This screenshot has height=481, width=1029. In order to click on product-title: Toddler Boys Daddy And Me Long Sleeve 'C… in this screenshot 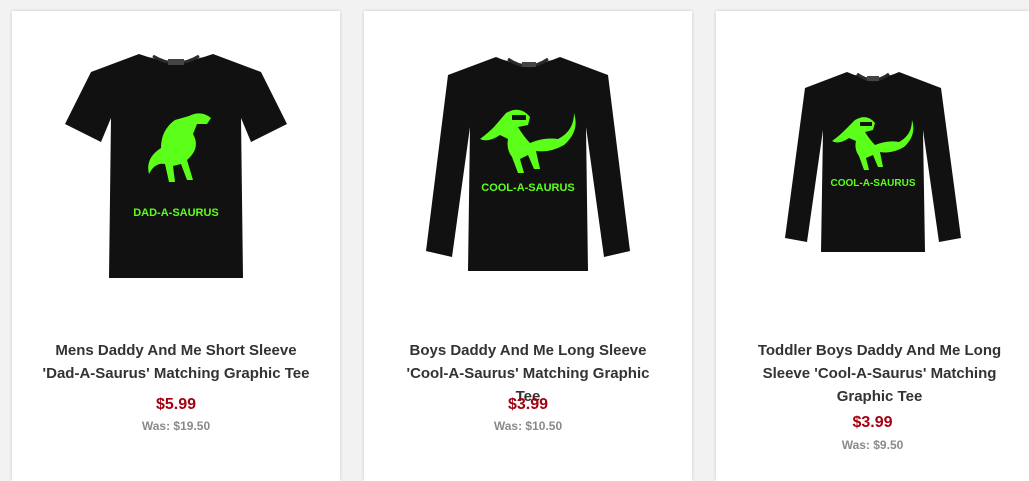, I will do `click(879, 373)`.